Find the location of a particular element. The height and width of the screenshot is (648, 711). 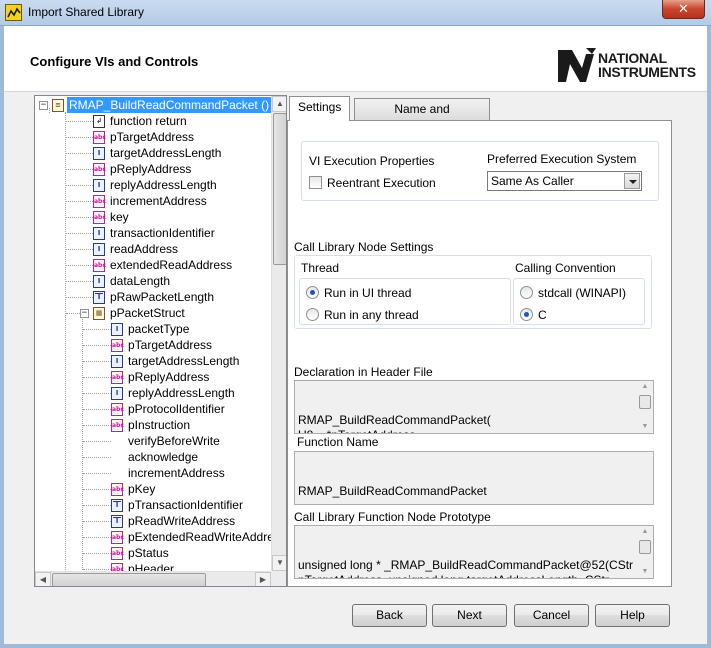

tree-root-node: − ≡ RMAP_BuildReadCommandPacket () is located at coordinates (155, 105).